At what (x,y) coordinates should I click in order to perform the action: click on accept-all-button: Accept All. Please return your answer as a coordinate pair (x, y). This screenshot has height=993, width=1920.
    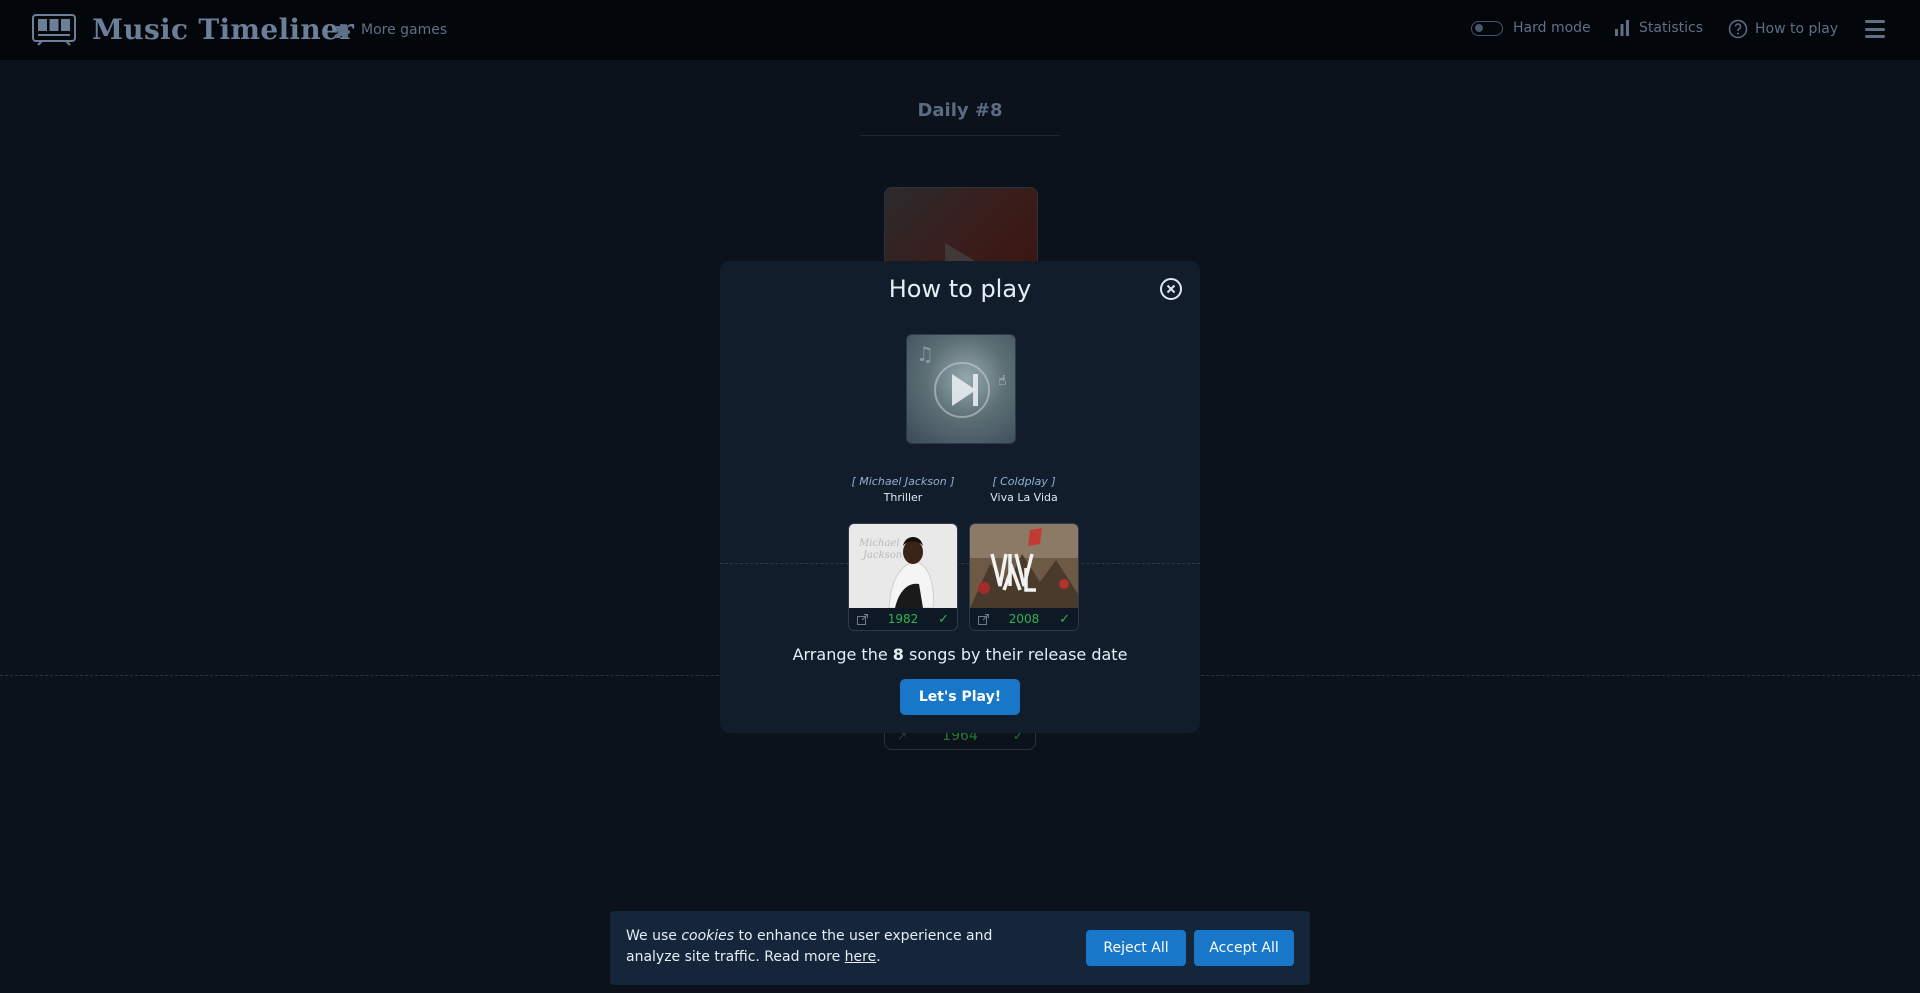
    Looking at the image, I should click on (1244, 948).